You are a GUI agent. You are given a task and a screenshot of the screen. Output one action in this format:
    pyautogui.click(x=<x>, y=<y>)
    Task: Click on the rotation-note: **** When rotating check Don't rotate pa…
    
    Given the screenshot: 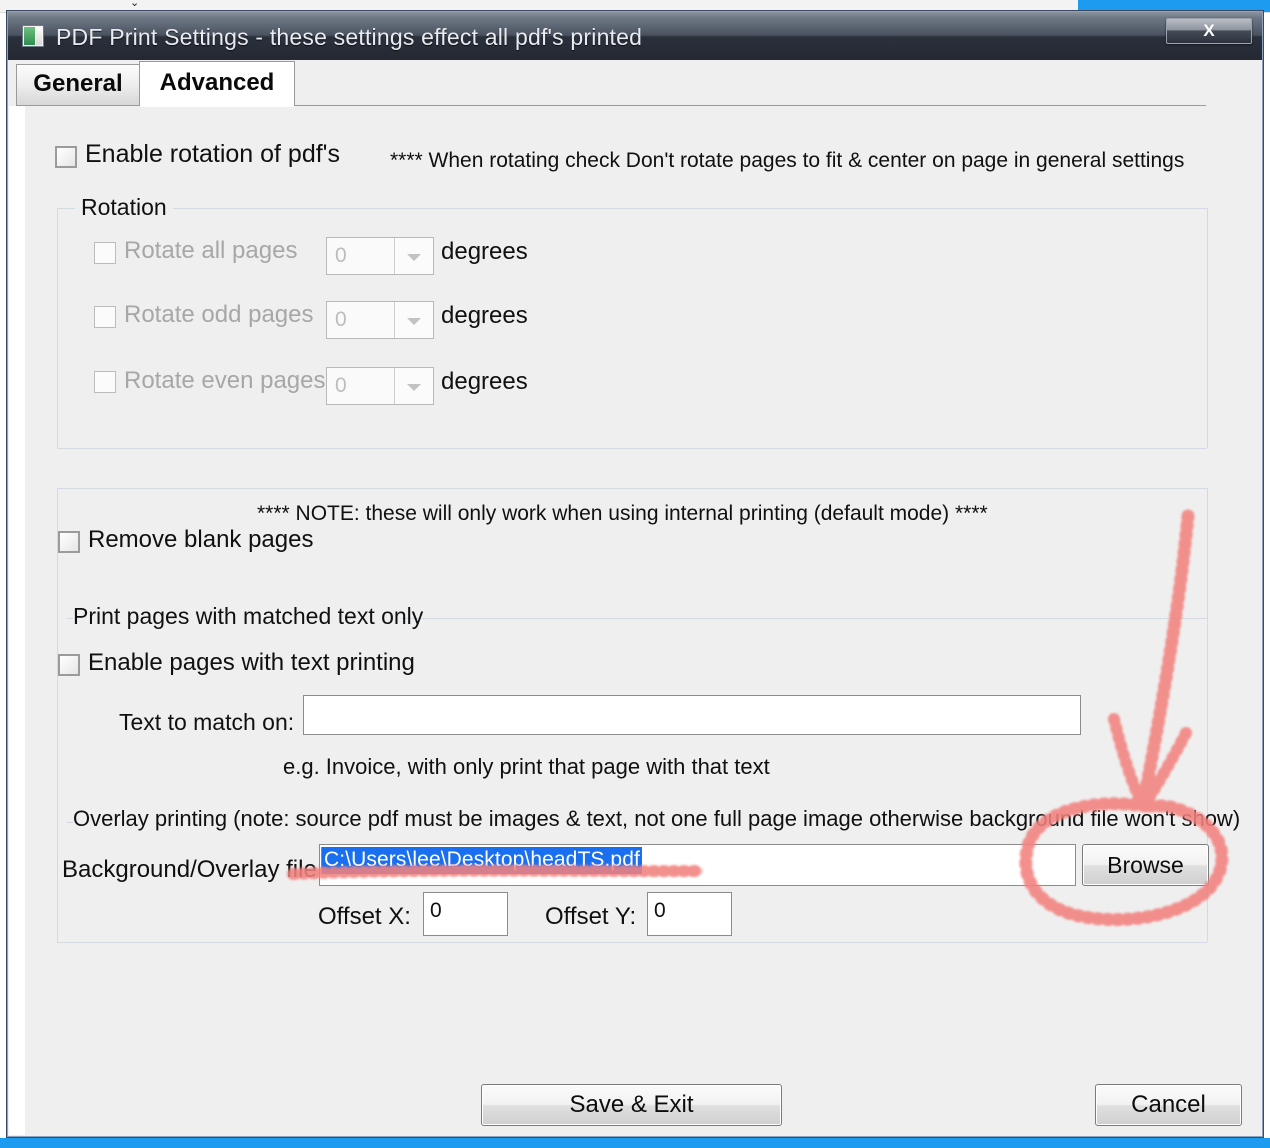 What is the action you would take?
    pyautogui.click(x=787, y=160)
    